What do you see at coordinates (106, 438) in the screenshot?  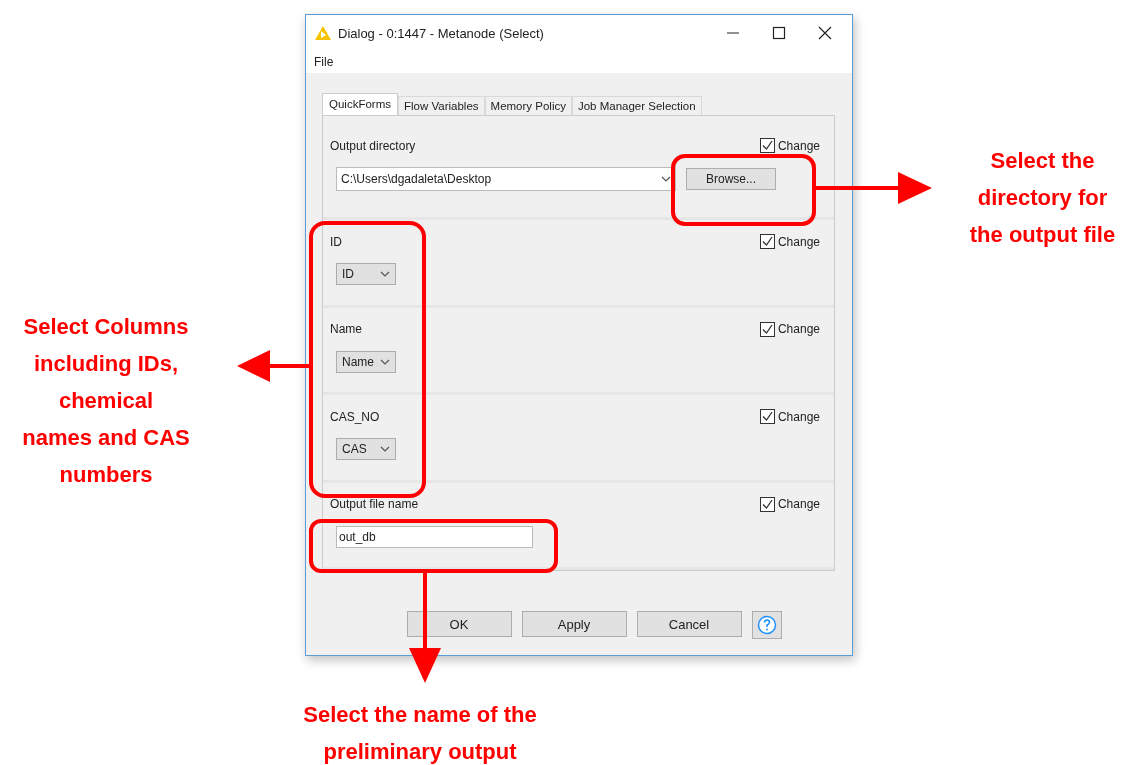 I see `callout-text: names and CAS` at bounding box center [106, 438].